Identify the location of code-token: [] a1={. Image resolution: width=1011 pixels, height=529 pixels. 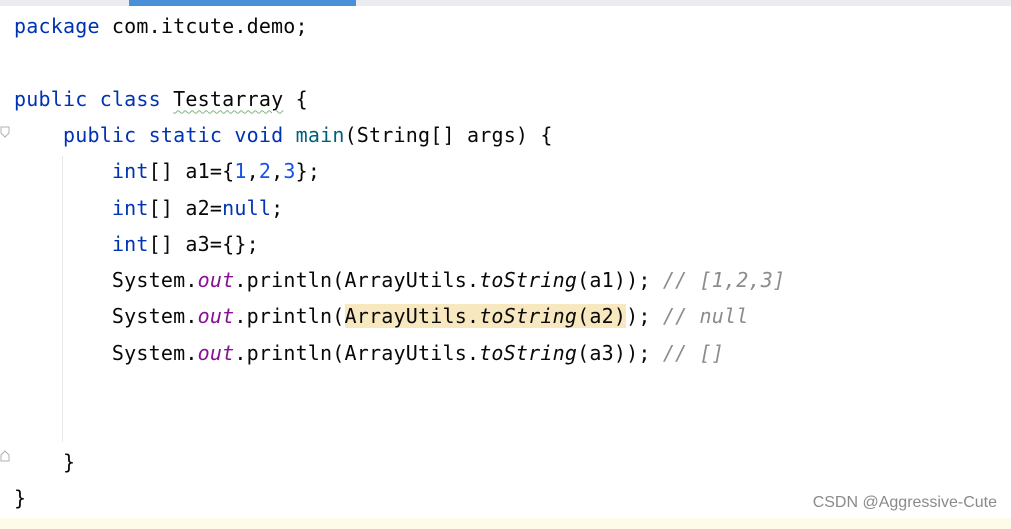
(191, 171).